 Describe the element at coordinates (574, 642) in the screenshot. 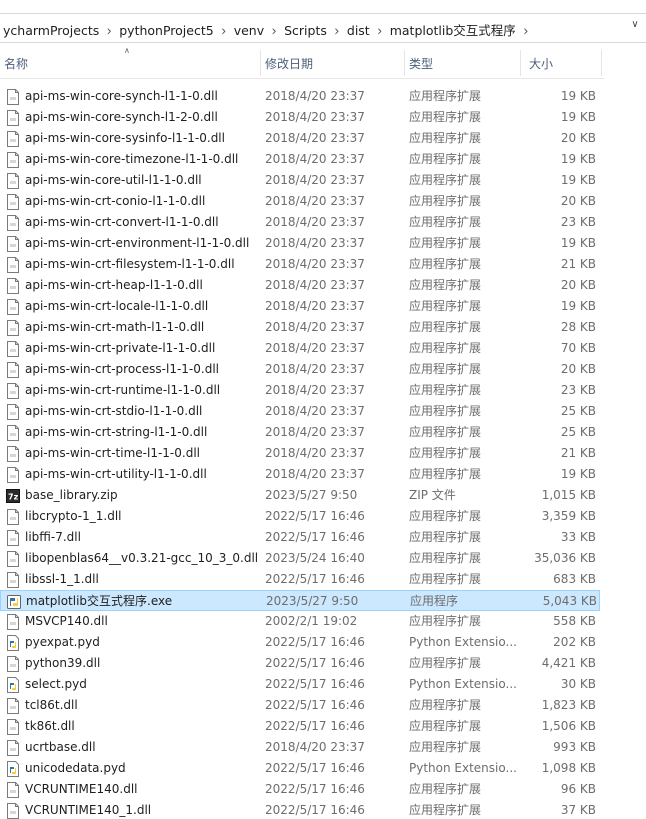

I see `file-size: 202 KB` at that location.